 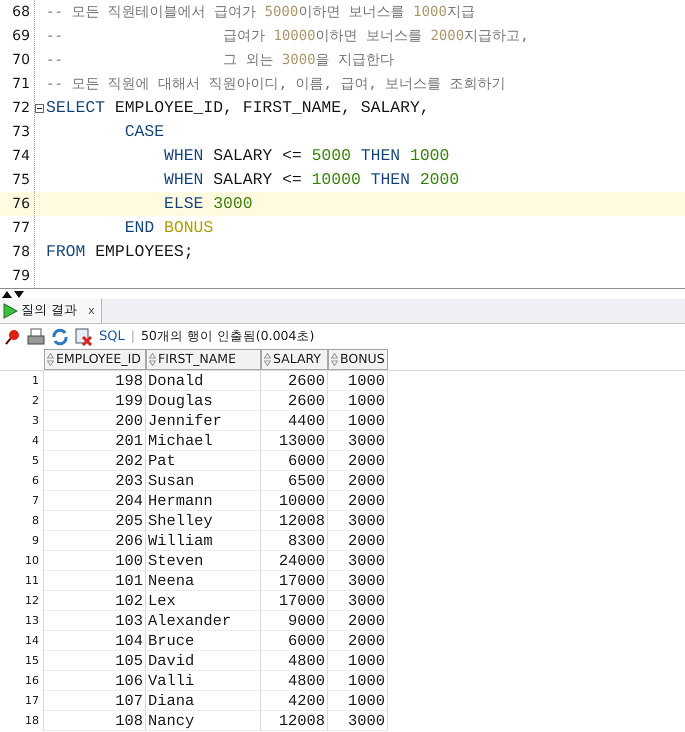 What do you see at coordinates (21, 276) in the screenshot?
I see `line-number: 79` at bounding box center [21, 276].